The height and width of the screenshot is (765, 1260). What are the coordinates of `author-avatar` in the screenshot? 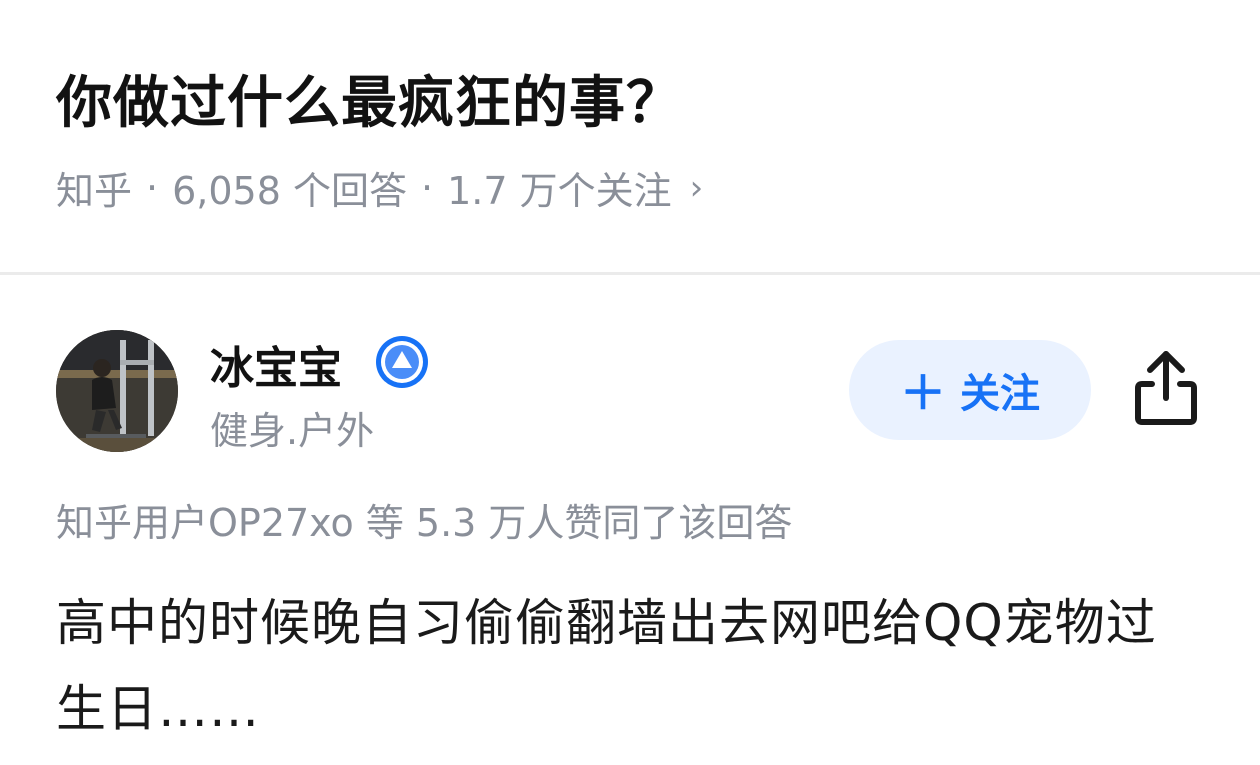 It's located at (117, 391).